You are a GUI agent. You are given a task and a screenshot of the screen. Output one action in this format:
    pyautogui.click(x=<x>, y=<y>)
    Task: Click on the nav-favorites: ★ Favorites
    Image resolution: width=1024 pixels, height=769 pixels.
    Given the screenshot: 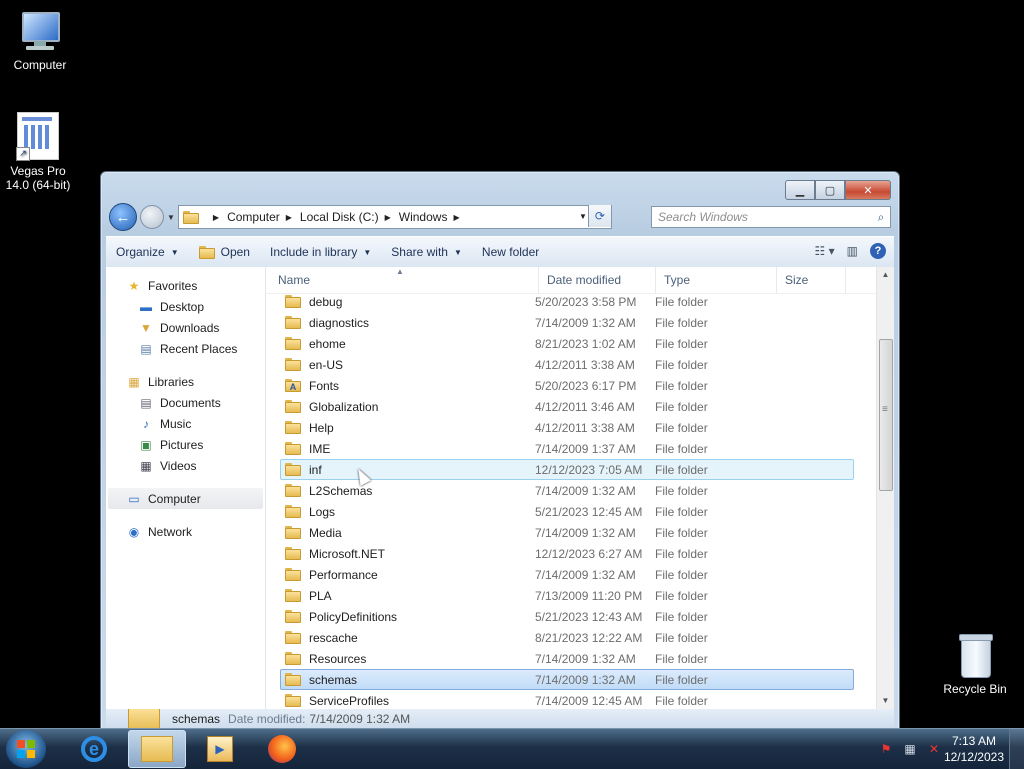 What is the action you would take?
    pyautogui.click(x=185, y=285)
    